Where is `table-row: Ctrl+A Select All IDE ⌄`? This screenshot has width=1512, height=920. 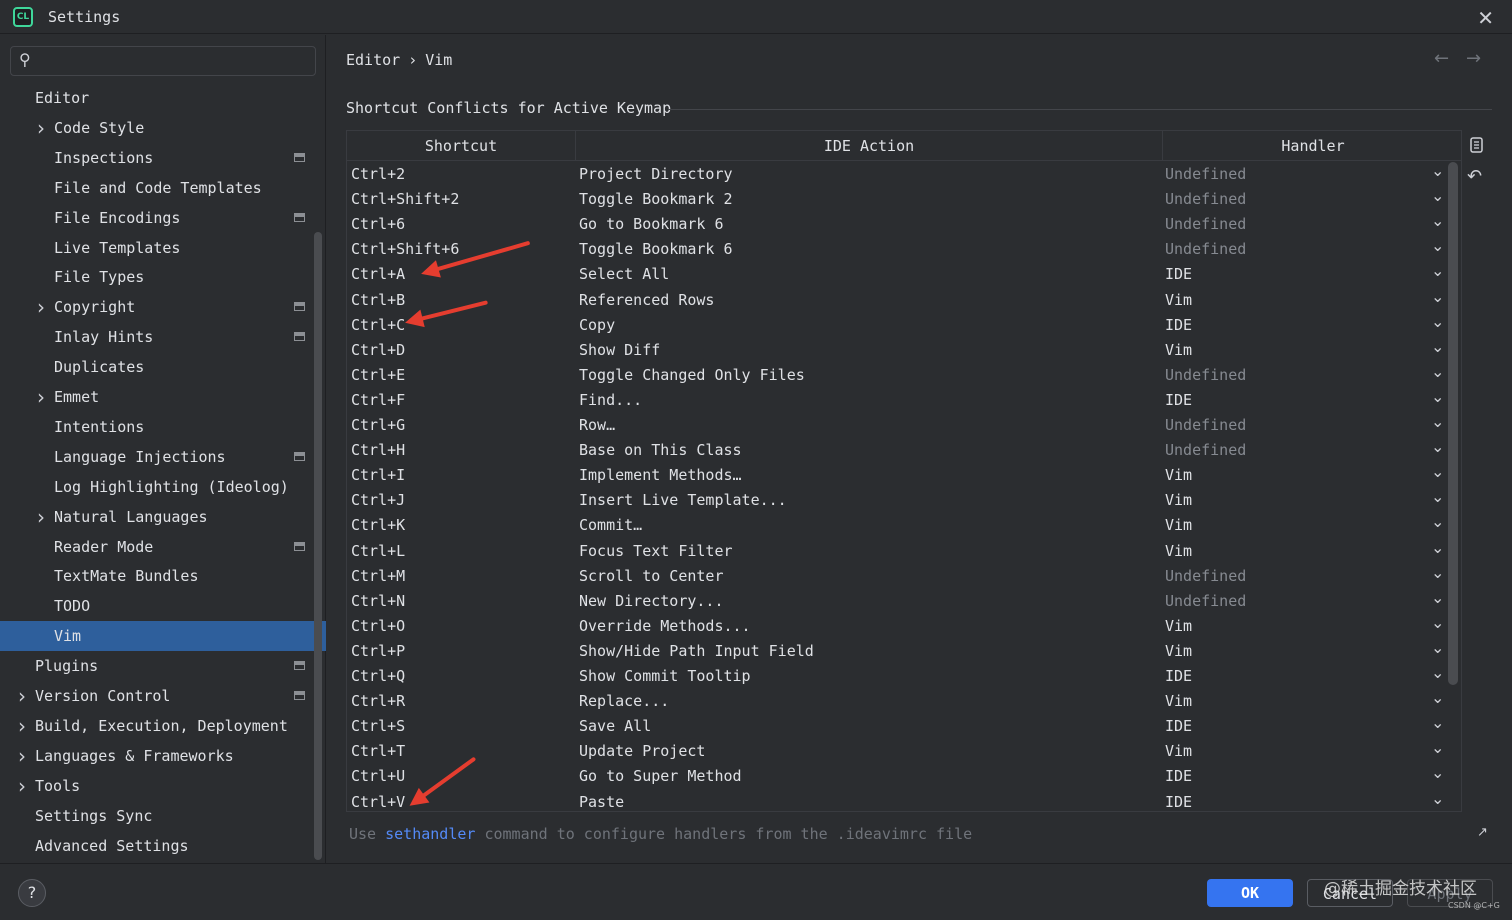 table-row: Ctrl+A Select All IDE ⌄ is located at coordinates (899, 274).